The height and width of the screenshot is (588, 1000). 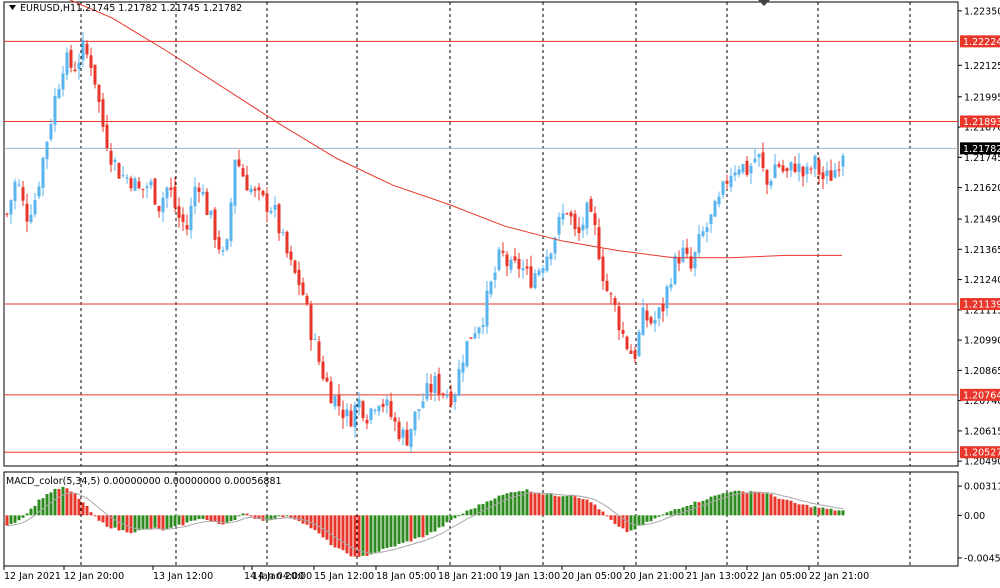 What do you see at coordinates (592, 576) in the screenshot?
I see `time-tick-label: 20 Jan 05:00` at bounding box center [592, 576].